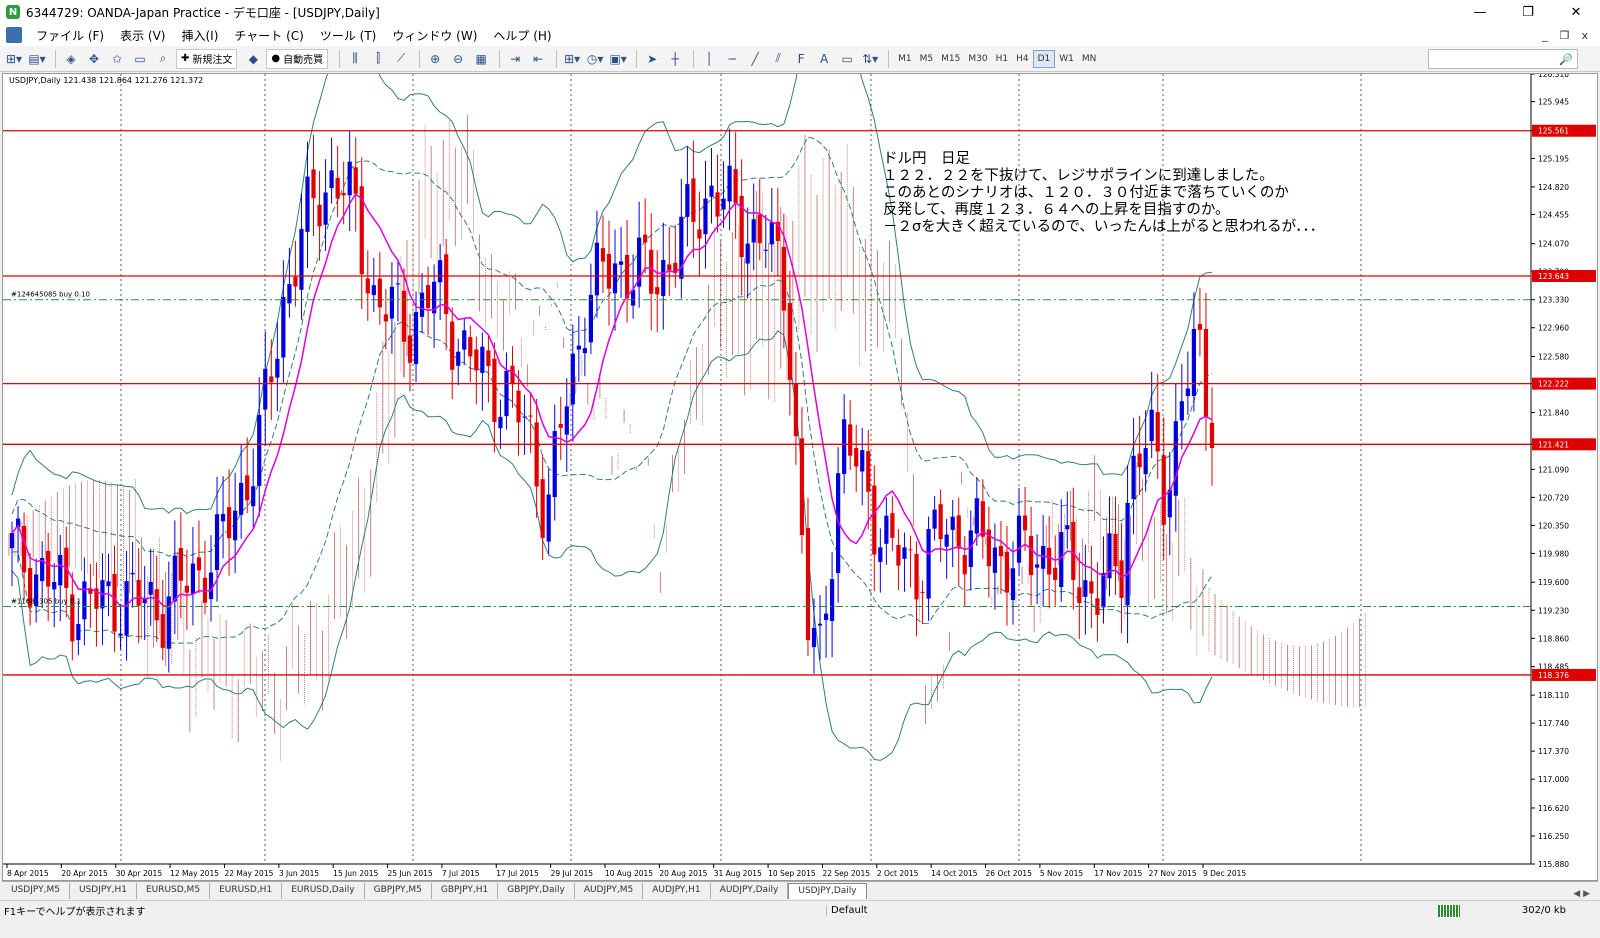  I want to click on data-window-icon: ✥, so click(94, 59).